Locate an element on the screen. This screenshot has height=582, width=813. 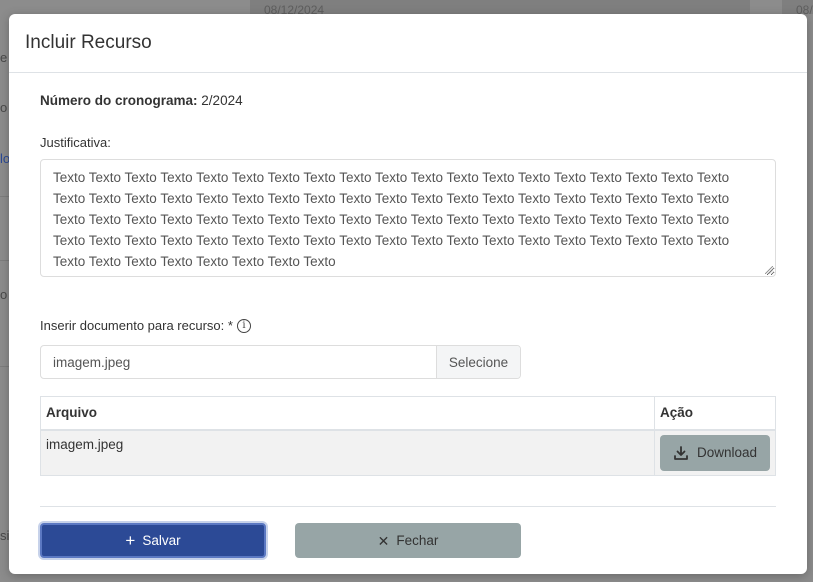
cronograma-label: Número do cronograma: is located at coordinates (119, 100).